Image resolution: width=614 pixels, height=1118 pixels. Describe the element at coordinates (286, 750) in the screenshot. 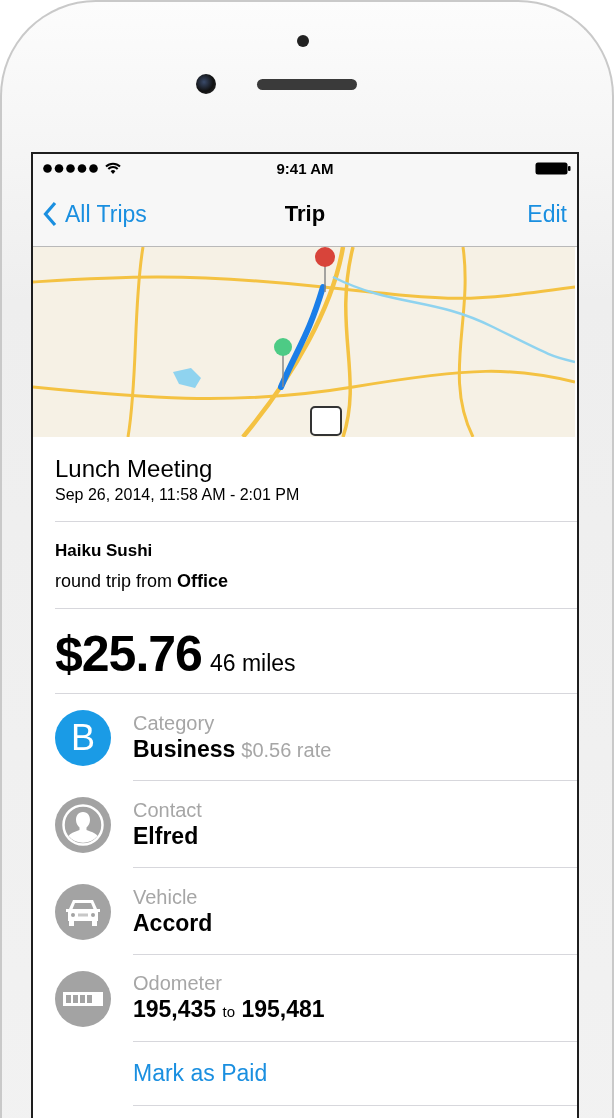

I see `rate-note: $0.56 rate` at that location.